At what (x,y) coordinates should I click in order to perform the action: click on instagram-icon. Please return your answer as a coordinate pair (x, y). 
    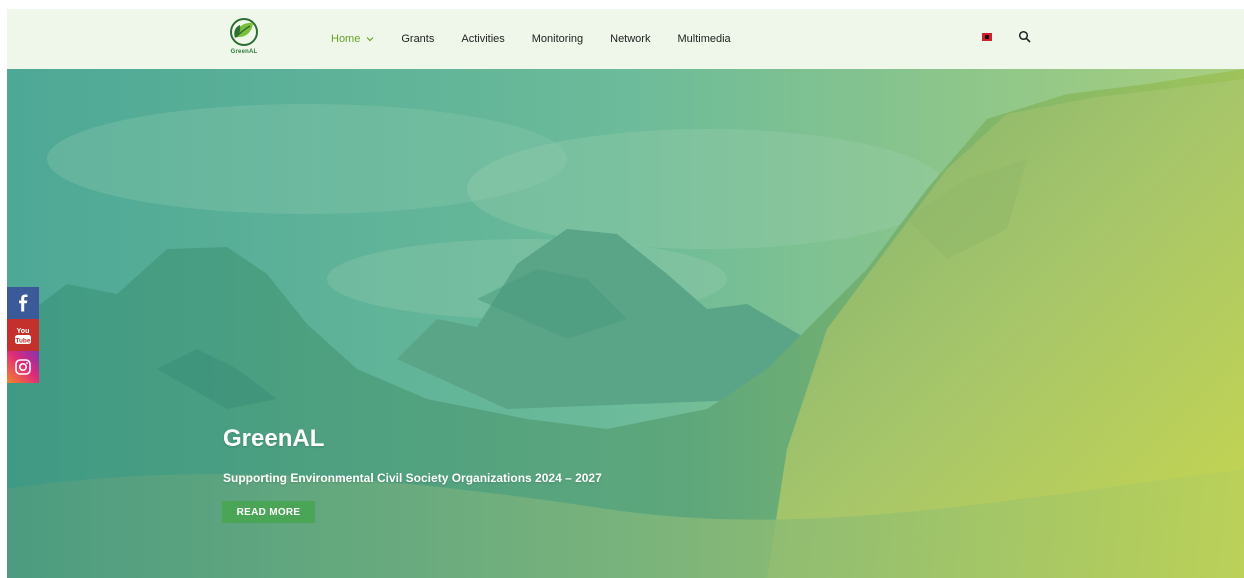
    Looking at the image, I should click on (23, 367).